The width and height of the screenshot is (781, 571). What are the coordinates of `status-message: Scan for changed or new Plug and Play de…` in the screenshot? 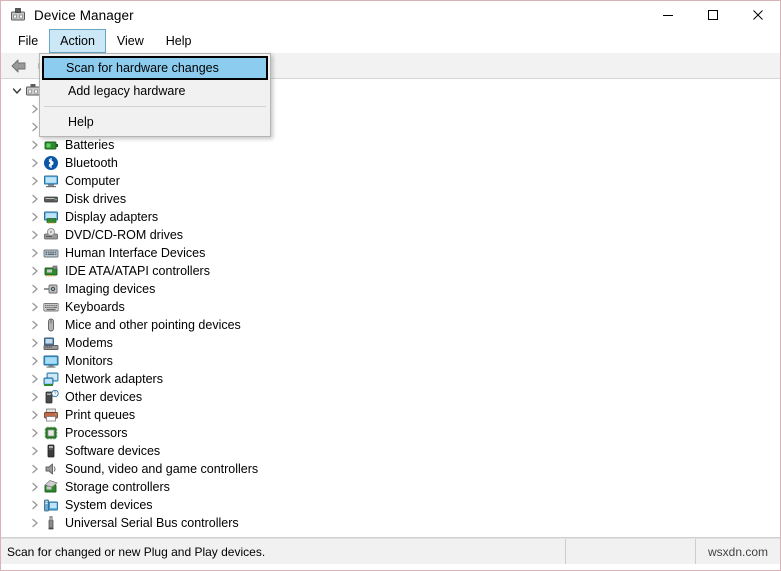 It's located at (283, 551).